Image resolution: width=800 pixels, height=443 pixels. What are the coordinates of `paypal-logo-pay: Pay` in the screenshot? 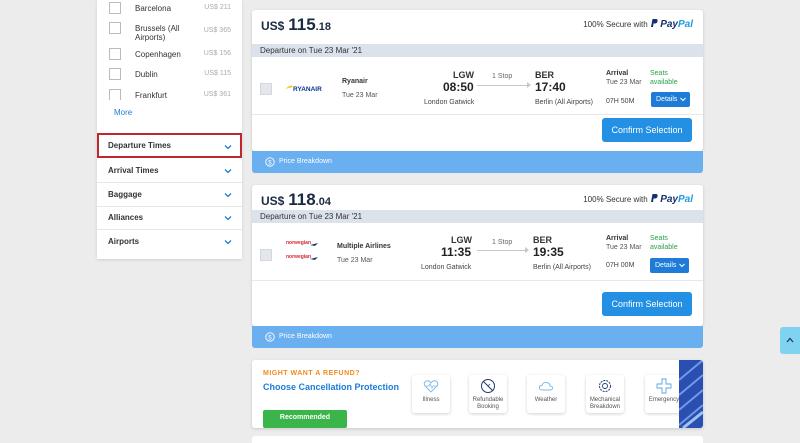 It's located at (669, 24).